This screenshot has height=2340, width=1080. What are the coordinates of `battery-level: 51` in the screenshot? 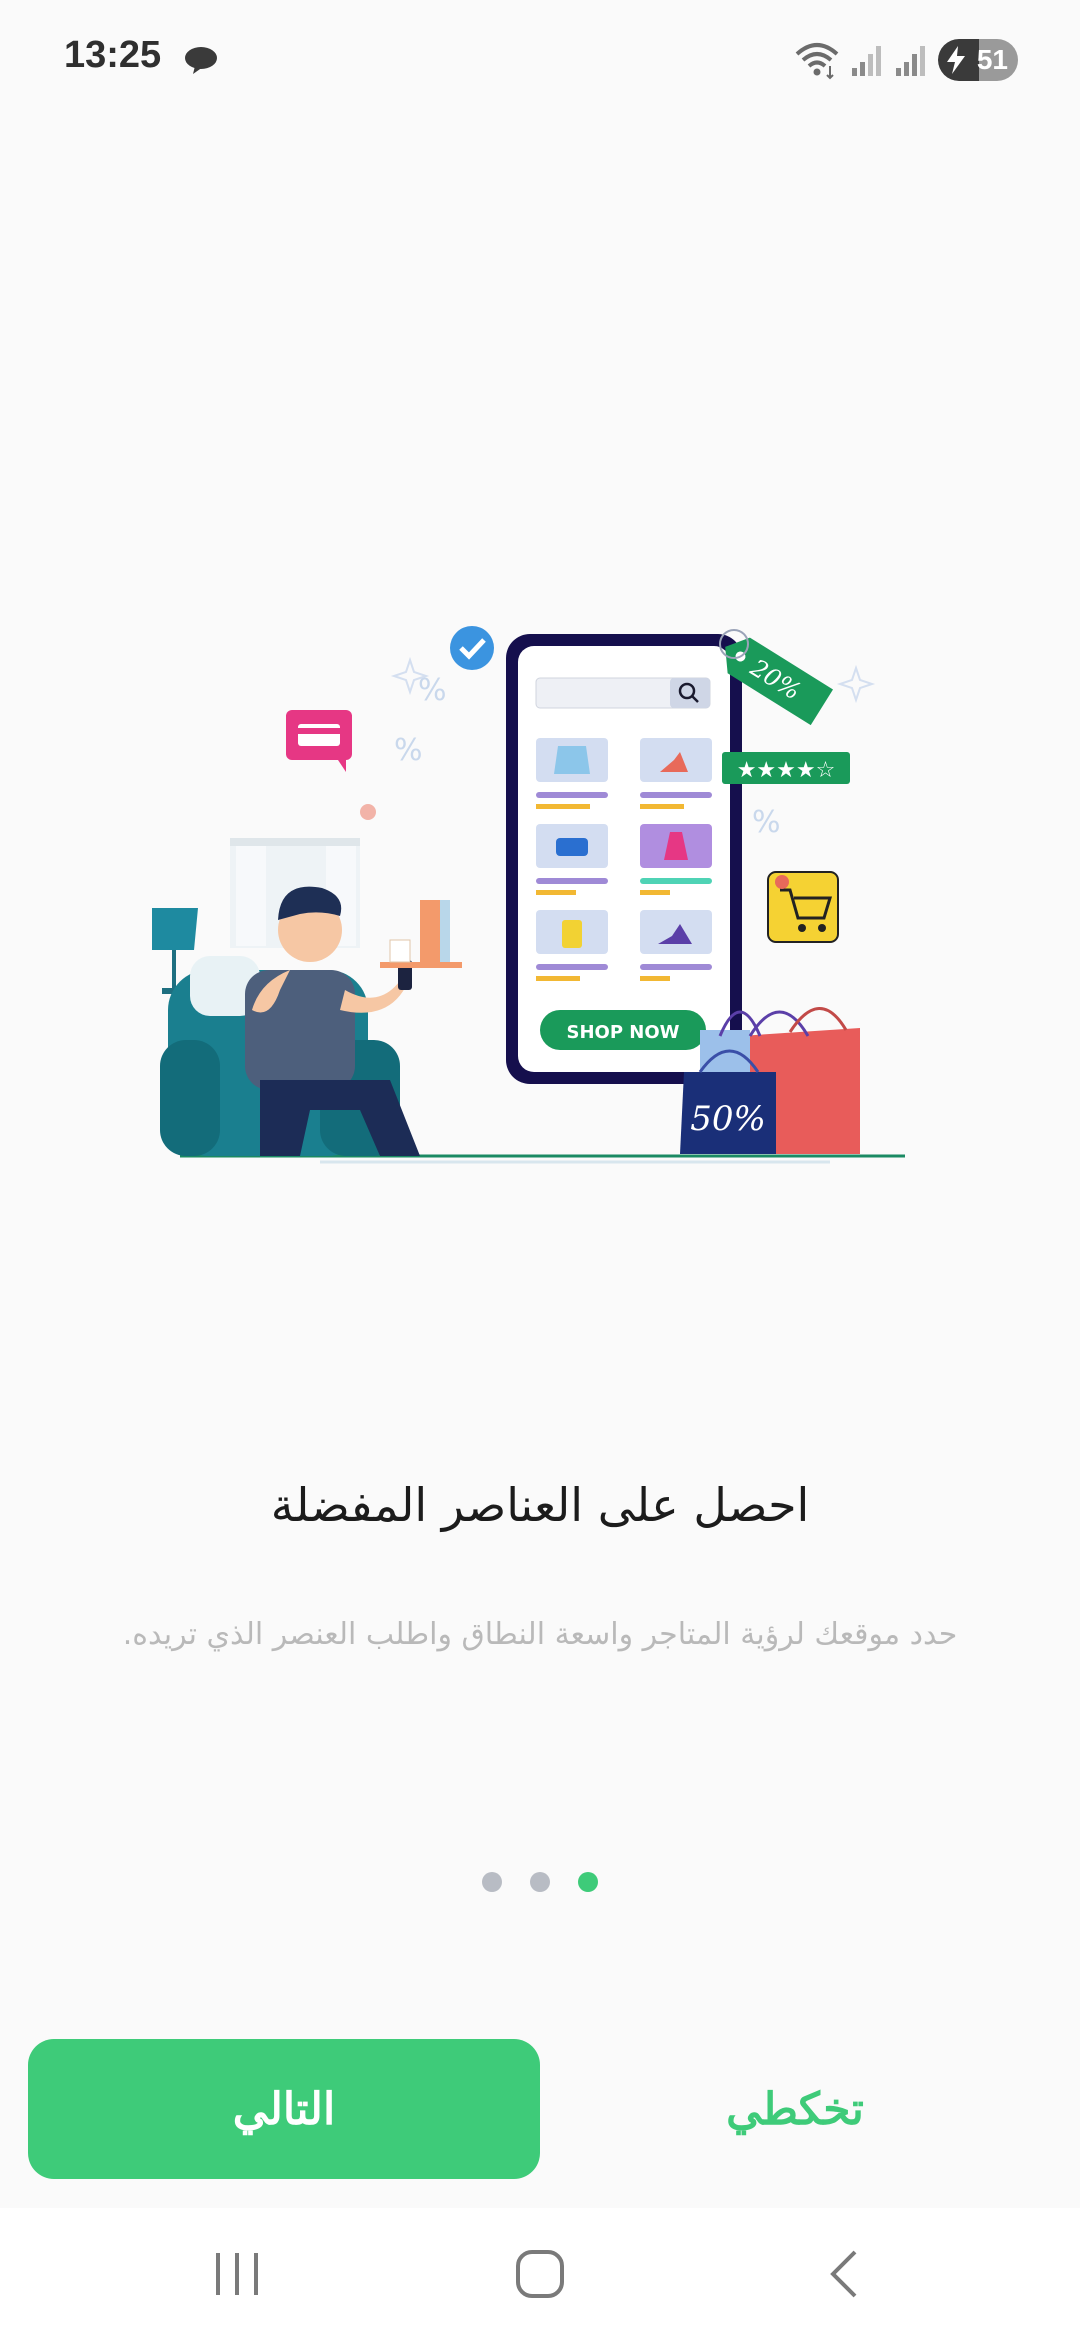 It's located at (992, 59).